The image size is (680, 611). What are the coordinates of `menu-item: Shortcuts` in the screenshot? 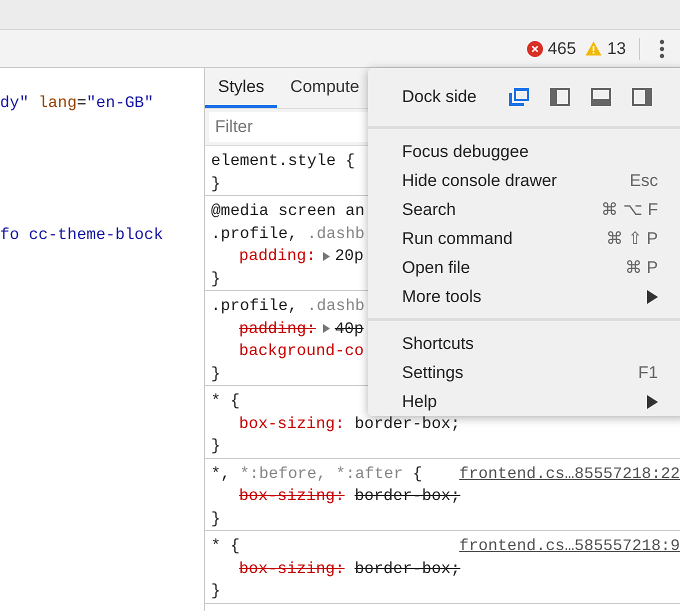 It's located at (524, 343).